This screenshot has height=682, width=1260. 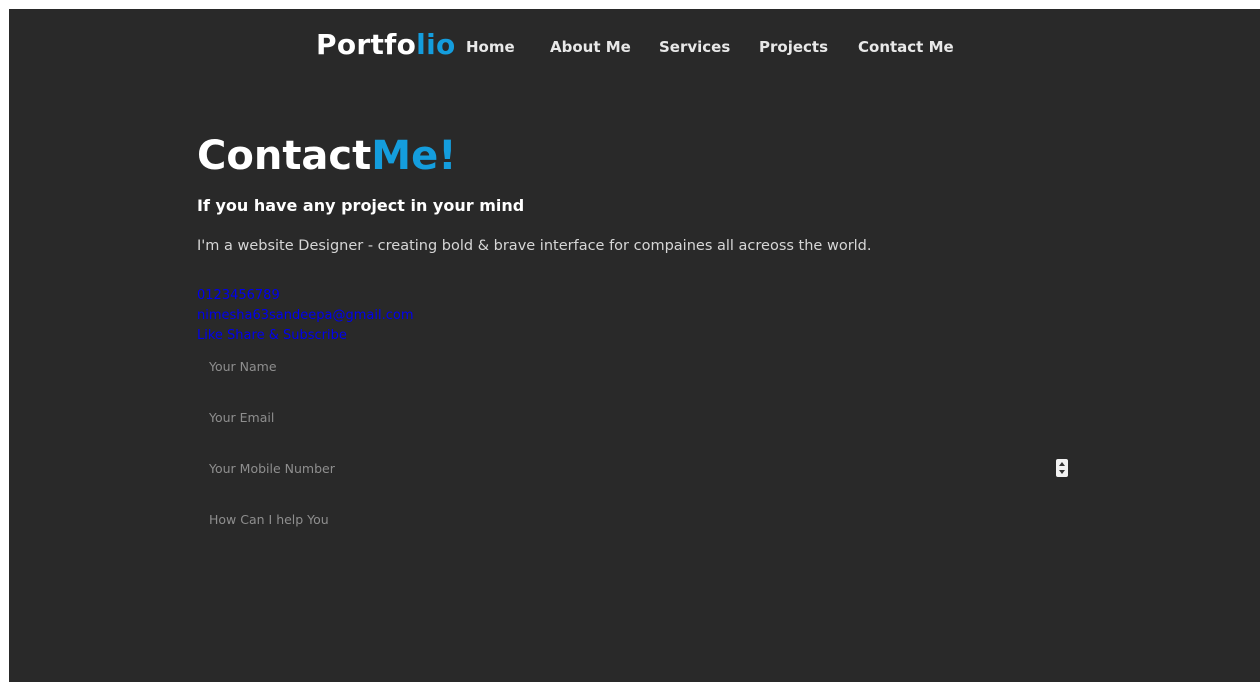 I want to click on nav-contact-me: Contact Me, so click(x=906, y=47).